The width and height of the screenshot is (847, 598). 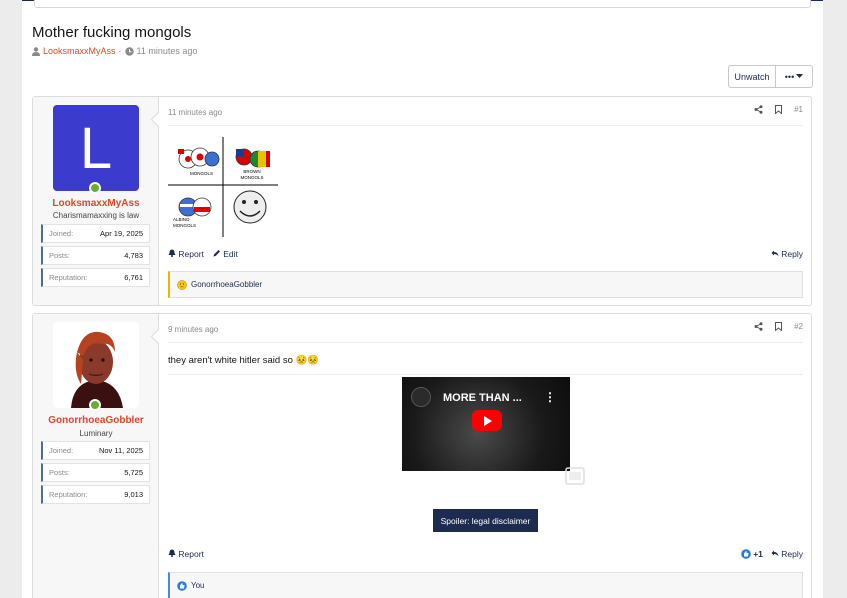 I want to click on thinking-emoji-icon, so click(x=182, y=284).